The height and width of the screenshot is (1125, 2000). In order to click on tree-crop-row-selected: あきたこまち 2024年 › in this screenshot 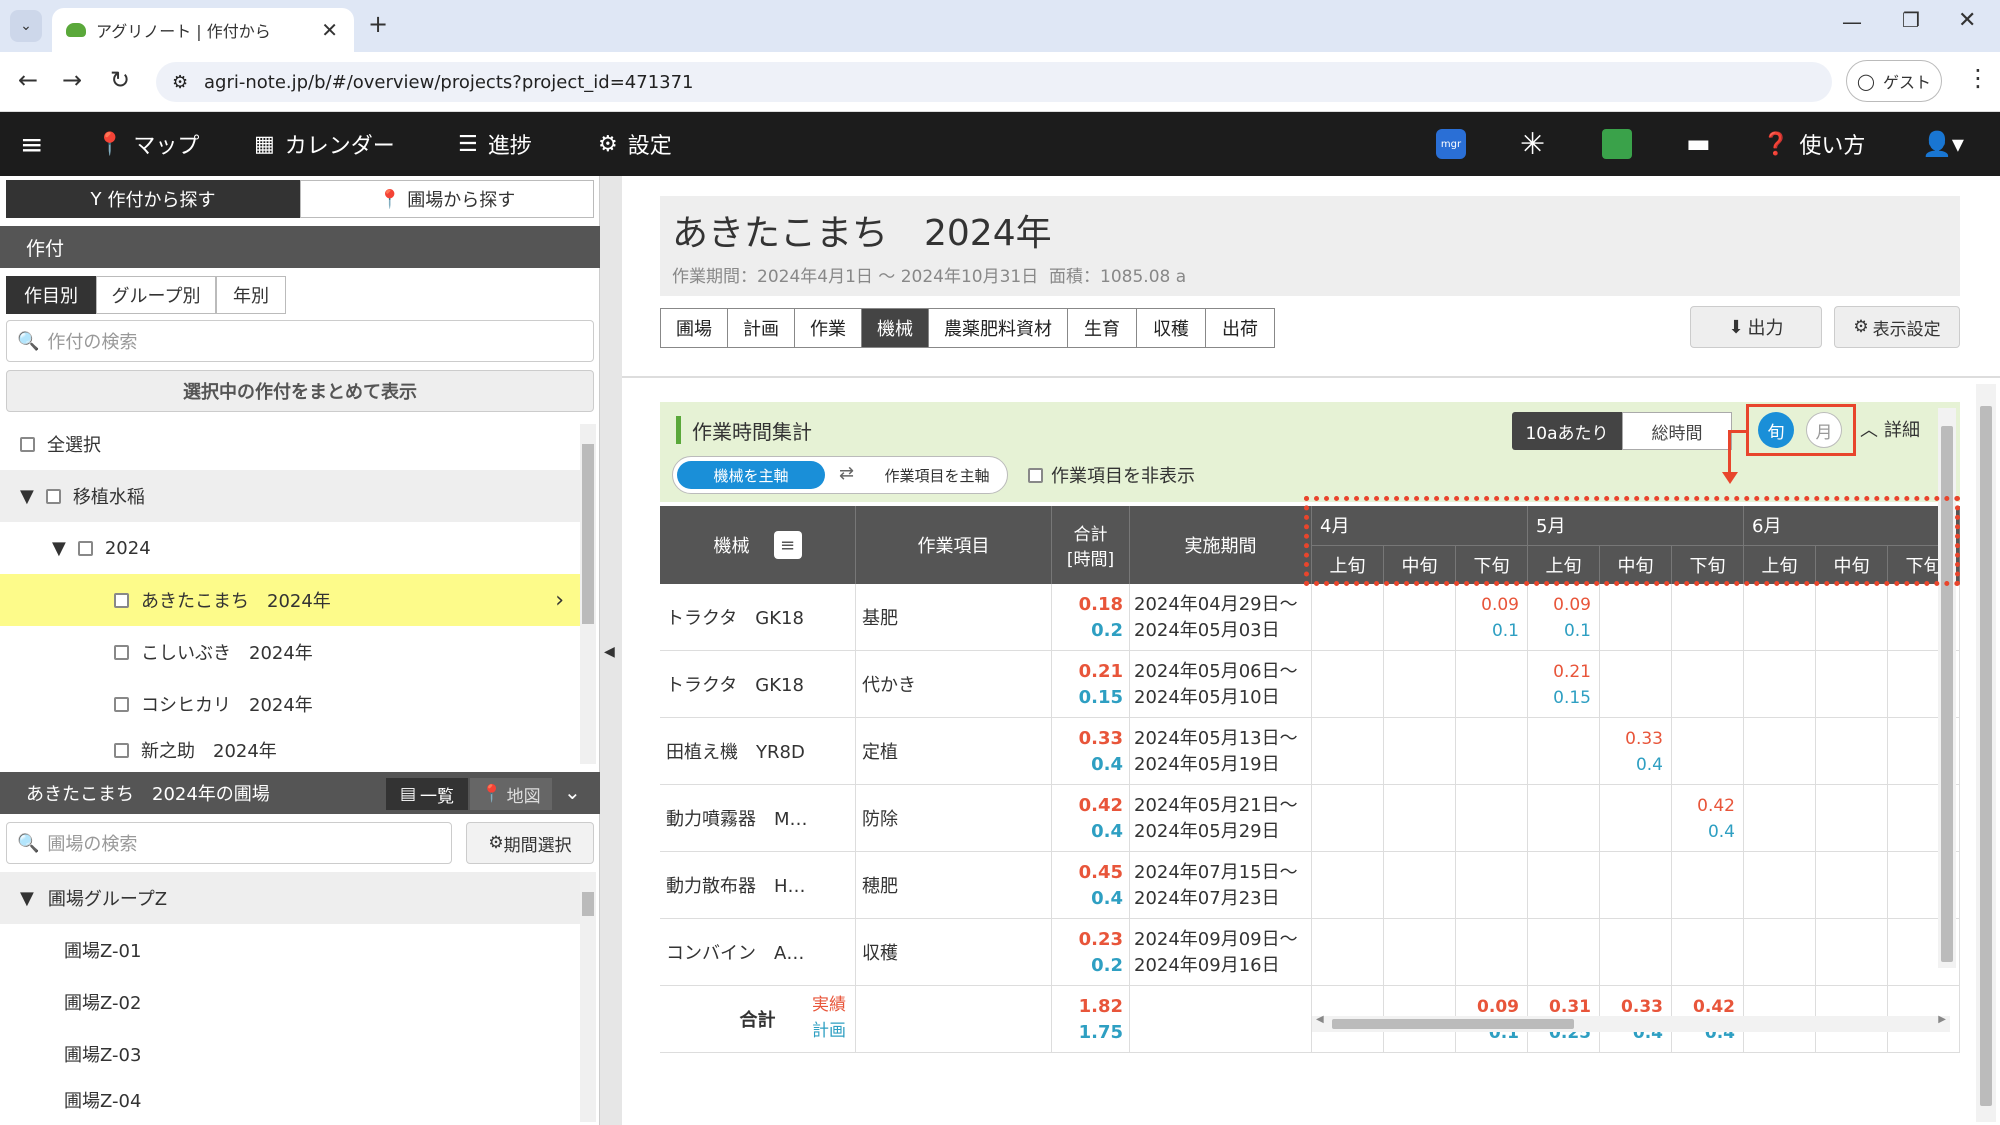, I will do `click(290, 600)`.